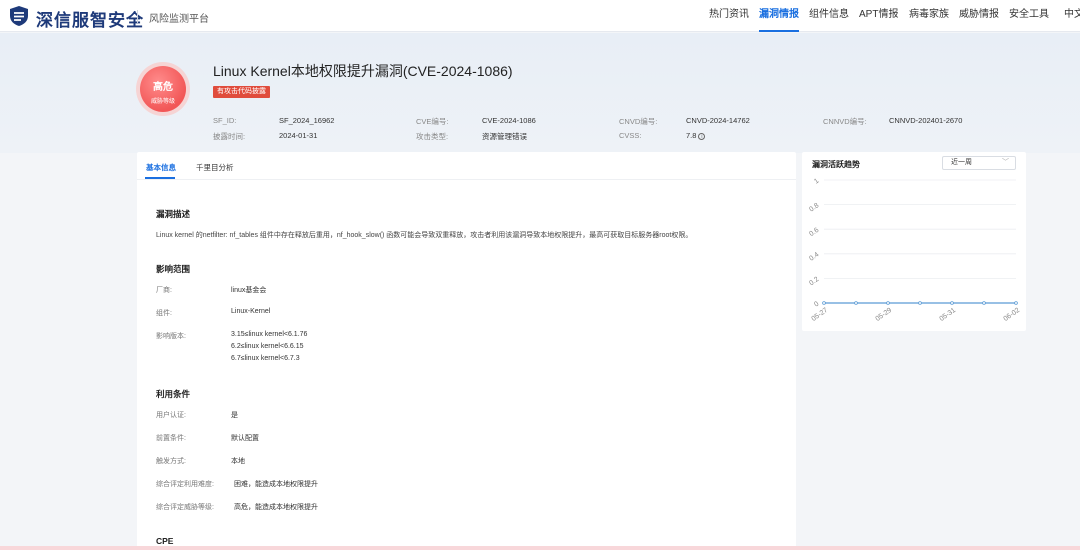  What do you see at coordinates (816, 181) in the screenshot?
I see `y-tick-label: 1` at bounding box center [816, 181].